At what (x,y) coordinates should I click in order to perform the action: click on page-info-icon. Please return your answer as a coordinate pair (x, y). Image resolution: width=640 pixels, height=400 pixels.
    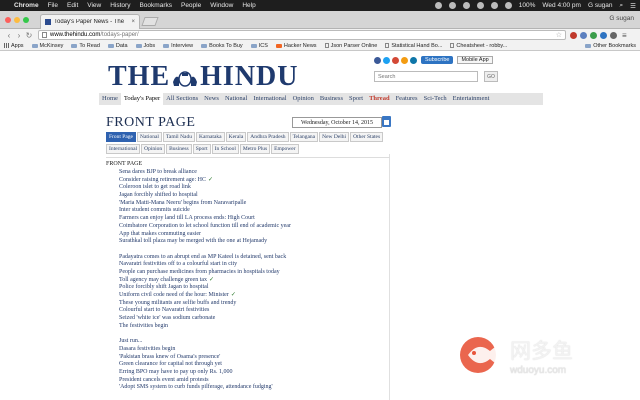
    Looking at the image, I should click on (44, 35).